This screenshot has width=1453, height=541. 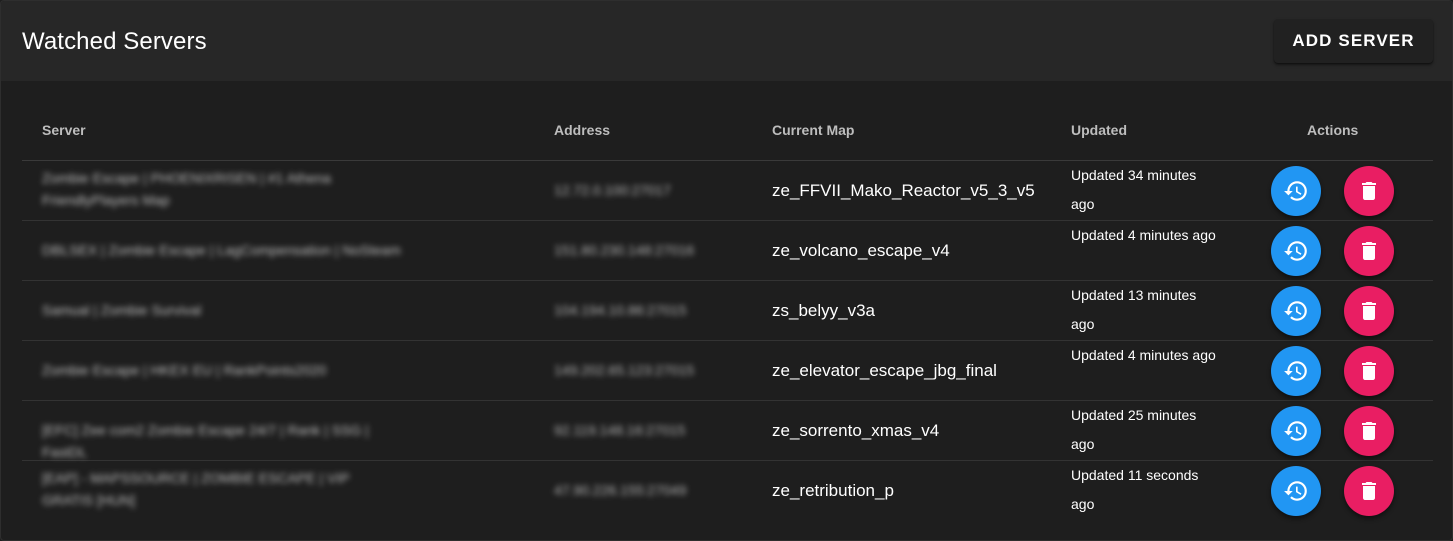 I want to click on current-map: ze_retribution_p, so click(x=833, y=490).